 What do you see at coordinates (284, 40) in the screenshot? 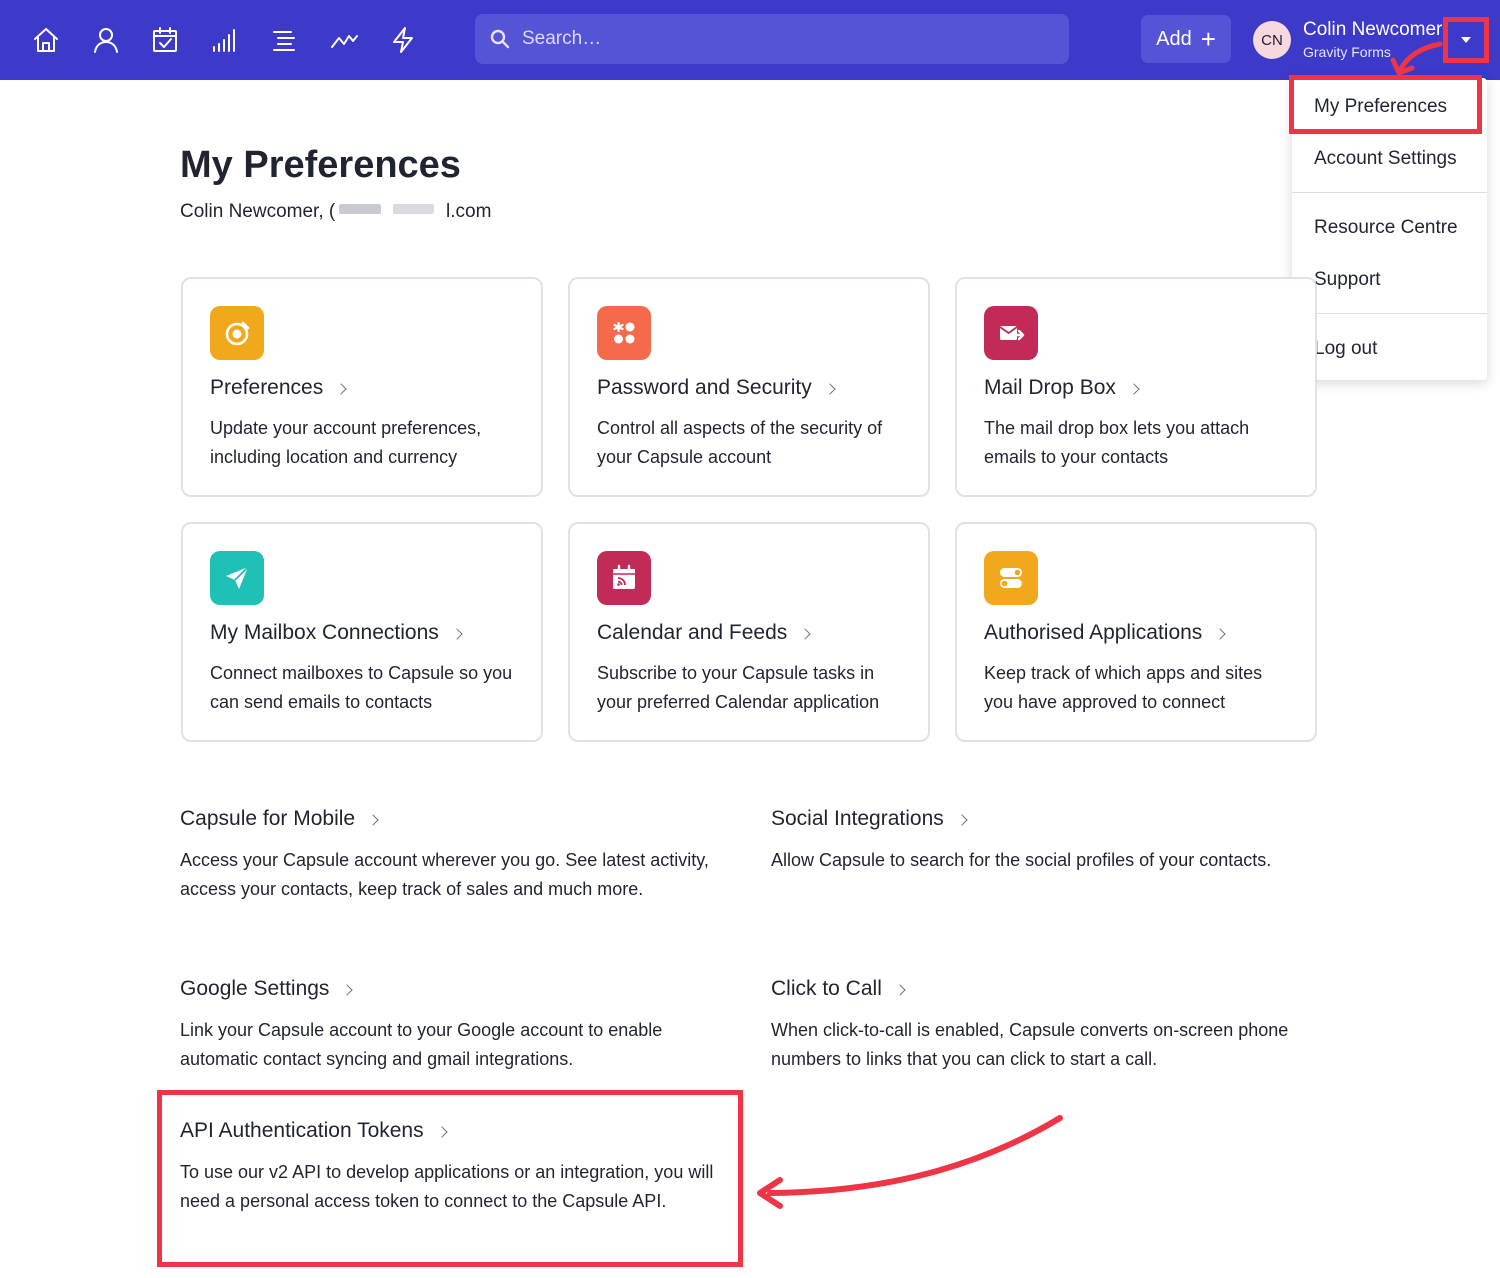
I see `list-icon` at bounding box center [284, 40].